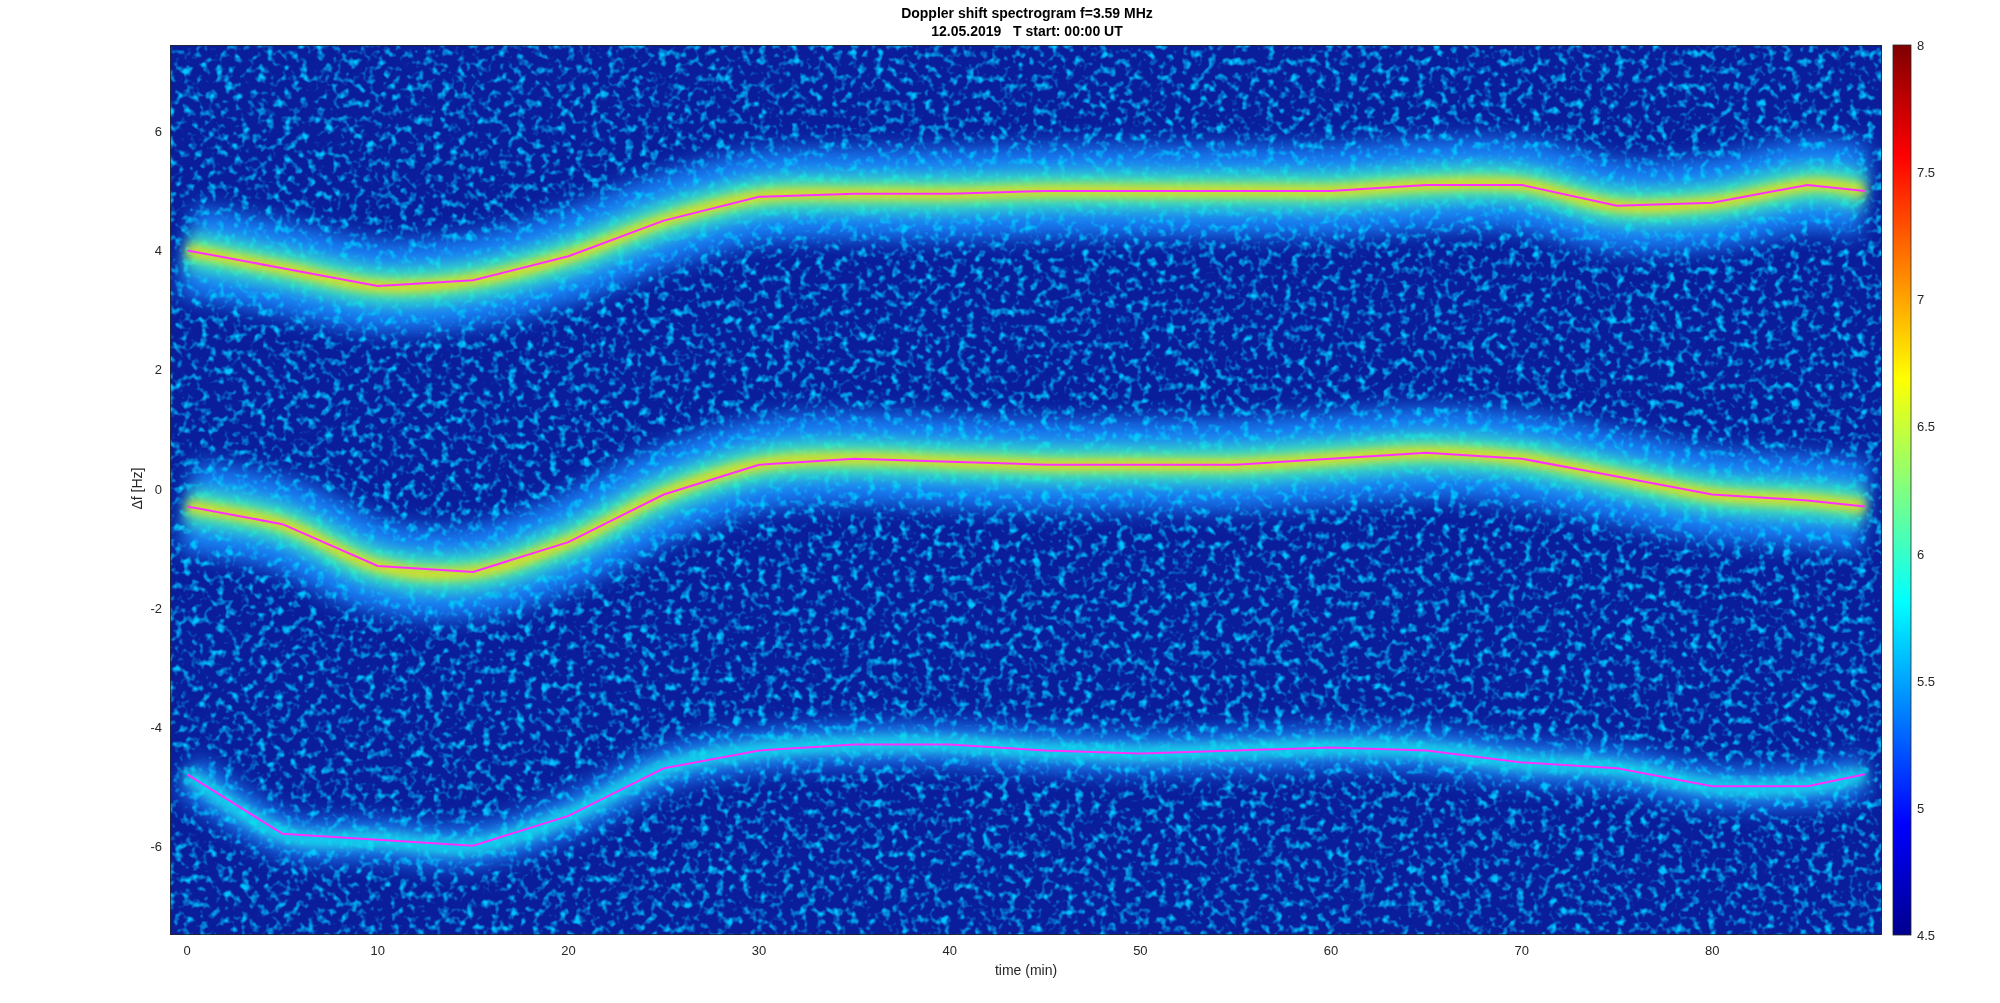 The width and height of the screenshot is (2000, 1003). What do you see at coordinates (378, 950) in the screenshot?
I see `x-tick-label: 10` at bounding box center [378, 950].